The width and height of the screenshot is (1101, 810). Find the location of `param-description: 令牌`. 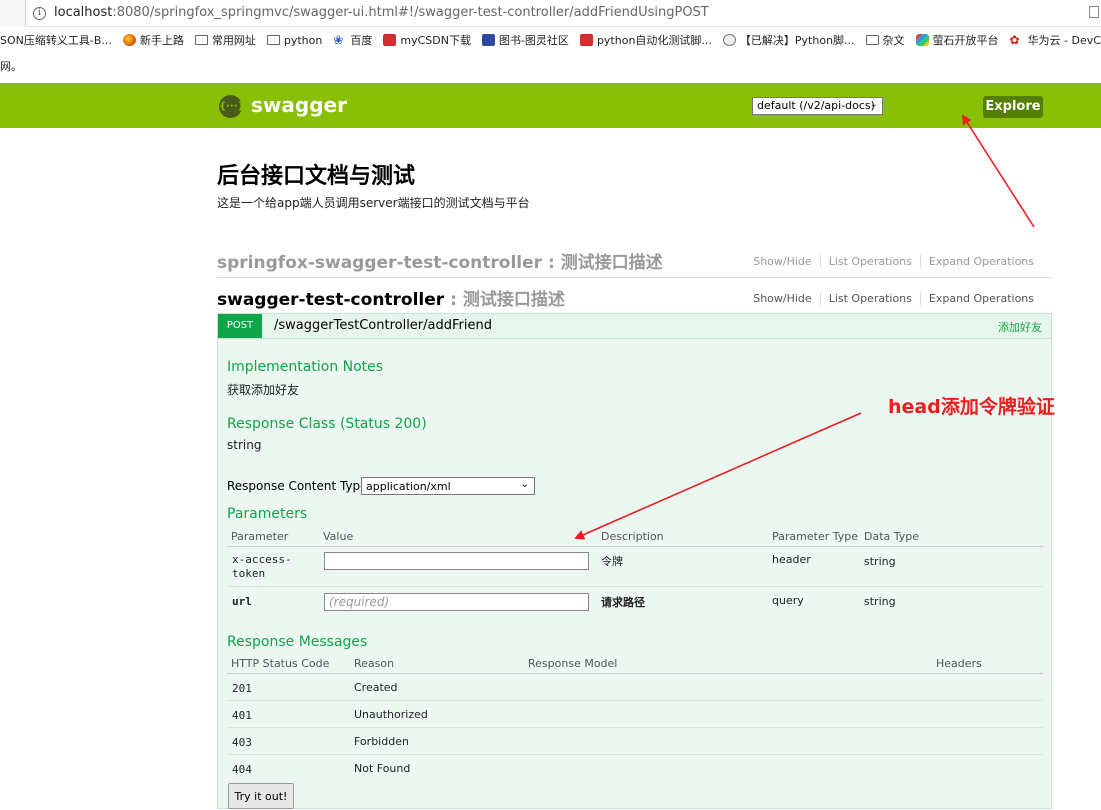

param-description: 令牌 is located at coordinates (612, 561).